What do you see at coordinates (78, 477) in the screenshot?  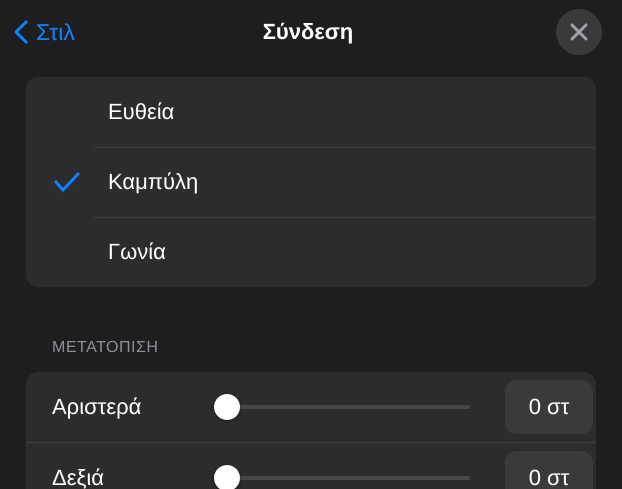 I see `slider-label: Δεξιά` at bounding box center [78, 477].